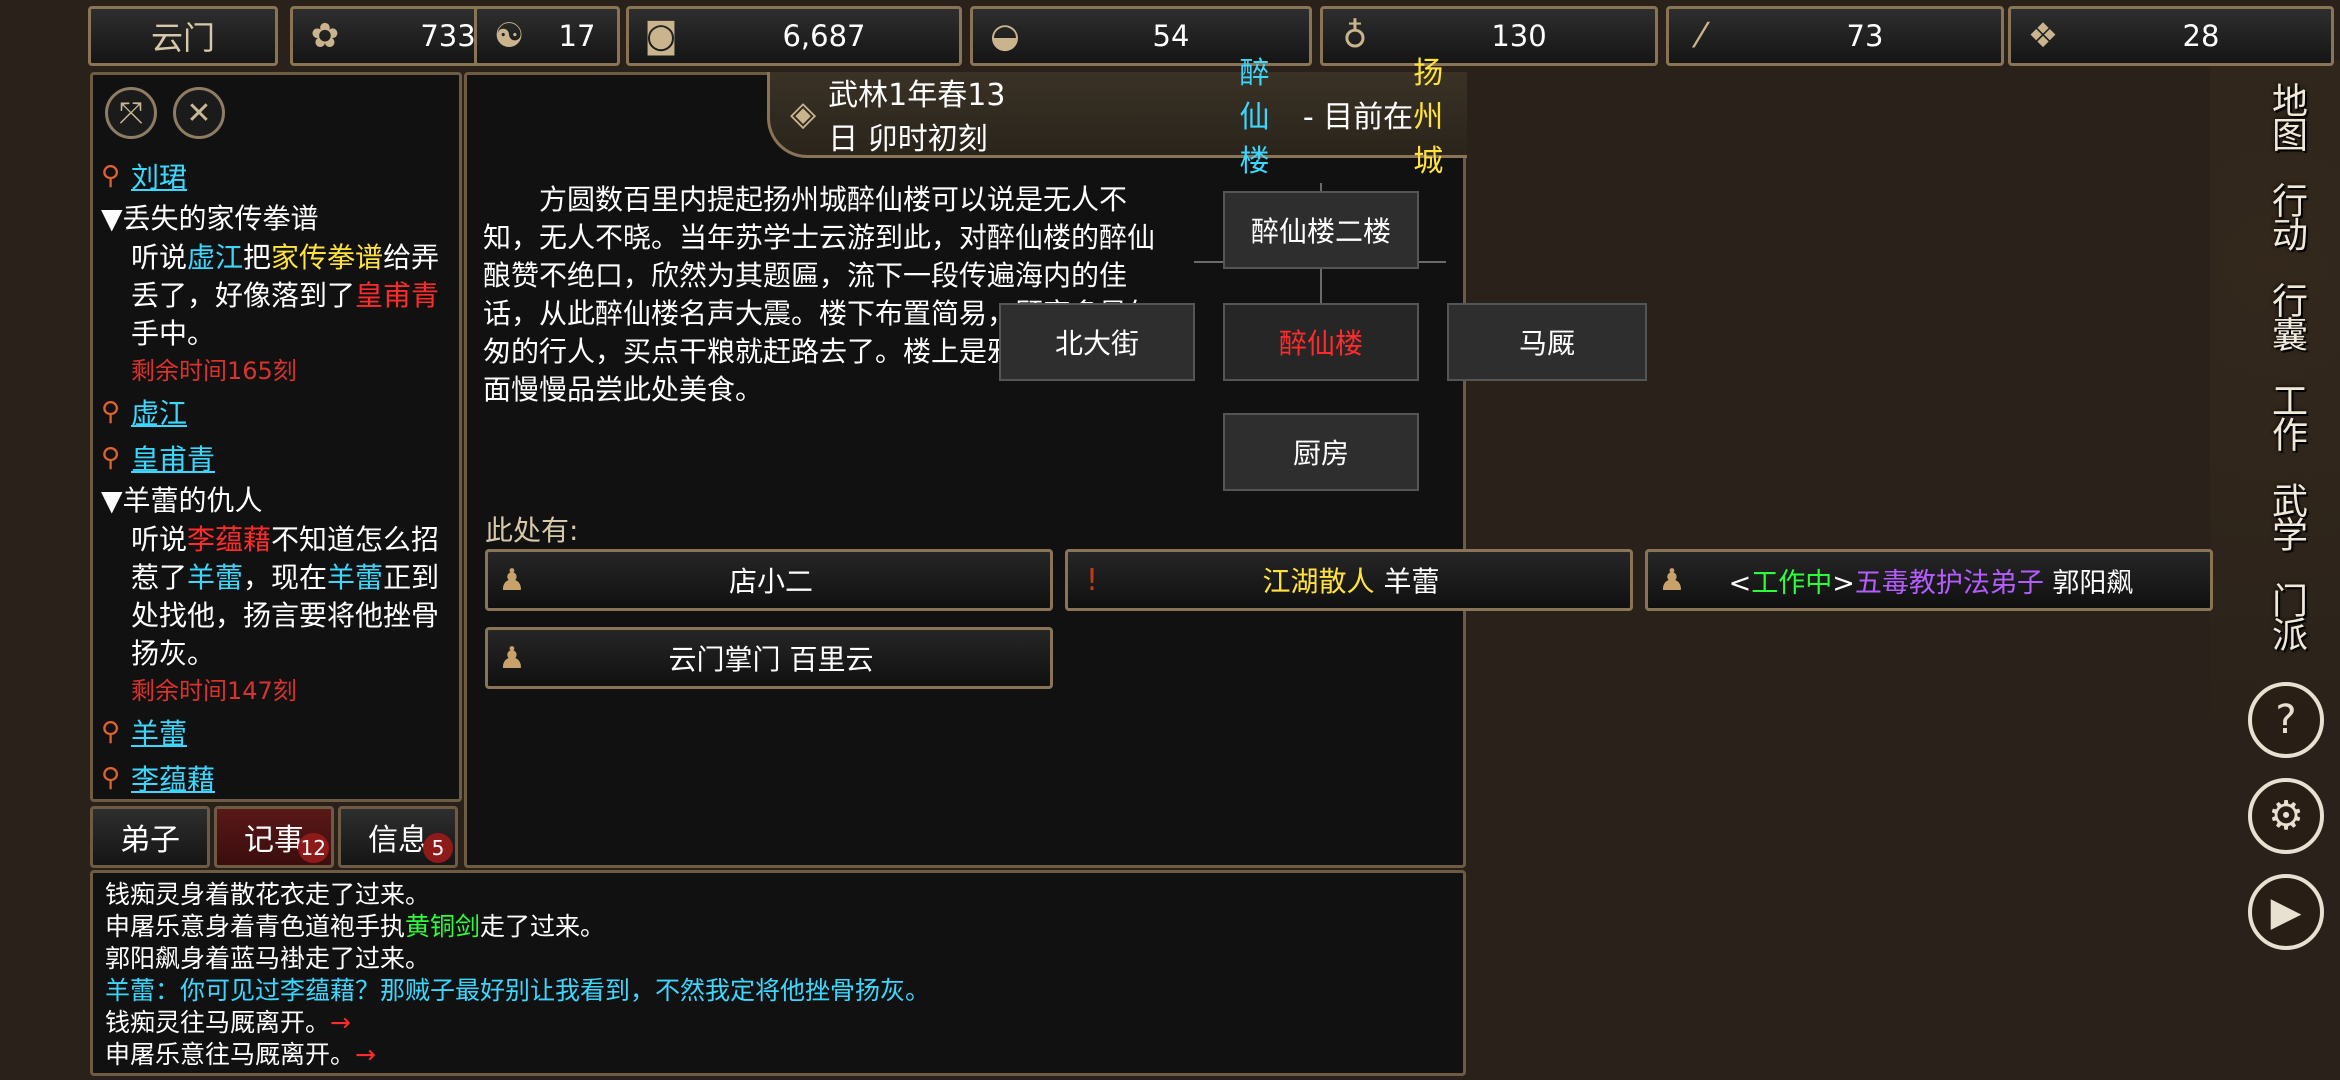 The image size is (2340, 1080). I want to click on tab-label: 弟子, so click(150, 840).